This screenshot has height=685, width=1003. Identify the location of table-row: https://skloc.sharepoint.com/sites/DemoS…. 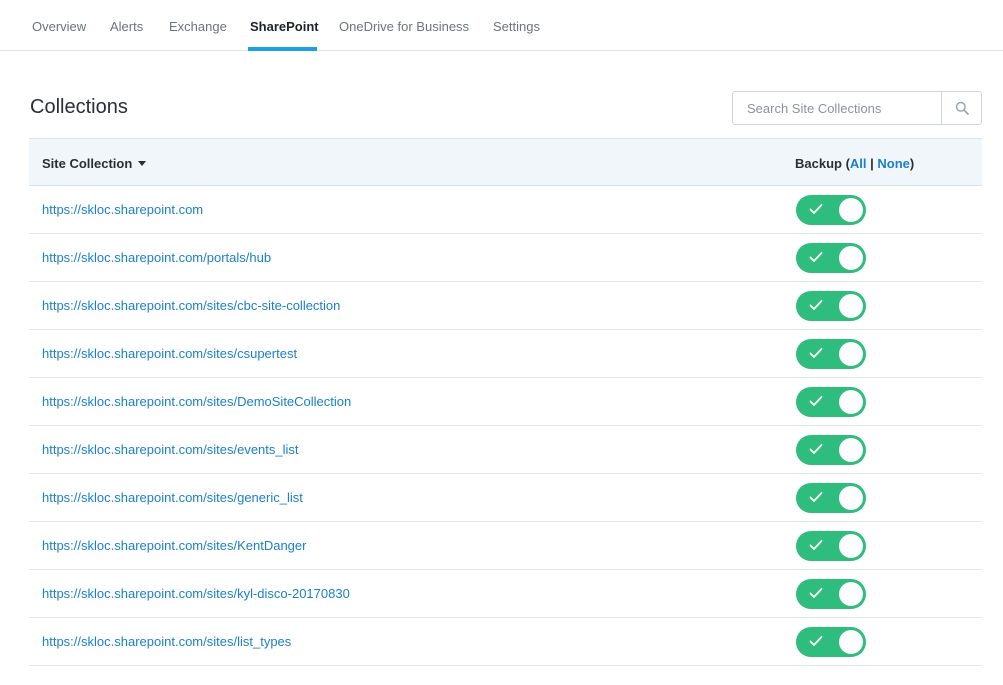
(505, 402).